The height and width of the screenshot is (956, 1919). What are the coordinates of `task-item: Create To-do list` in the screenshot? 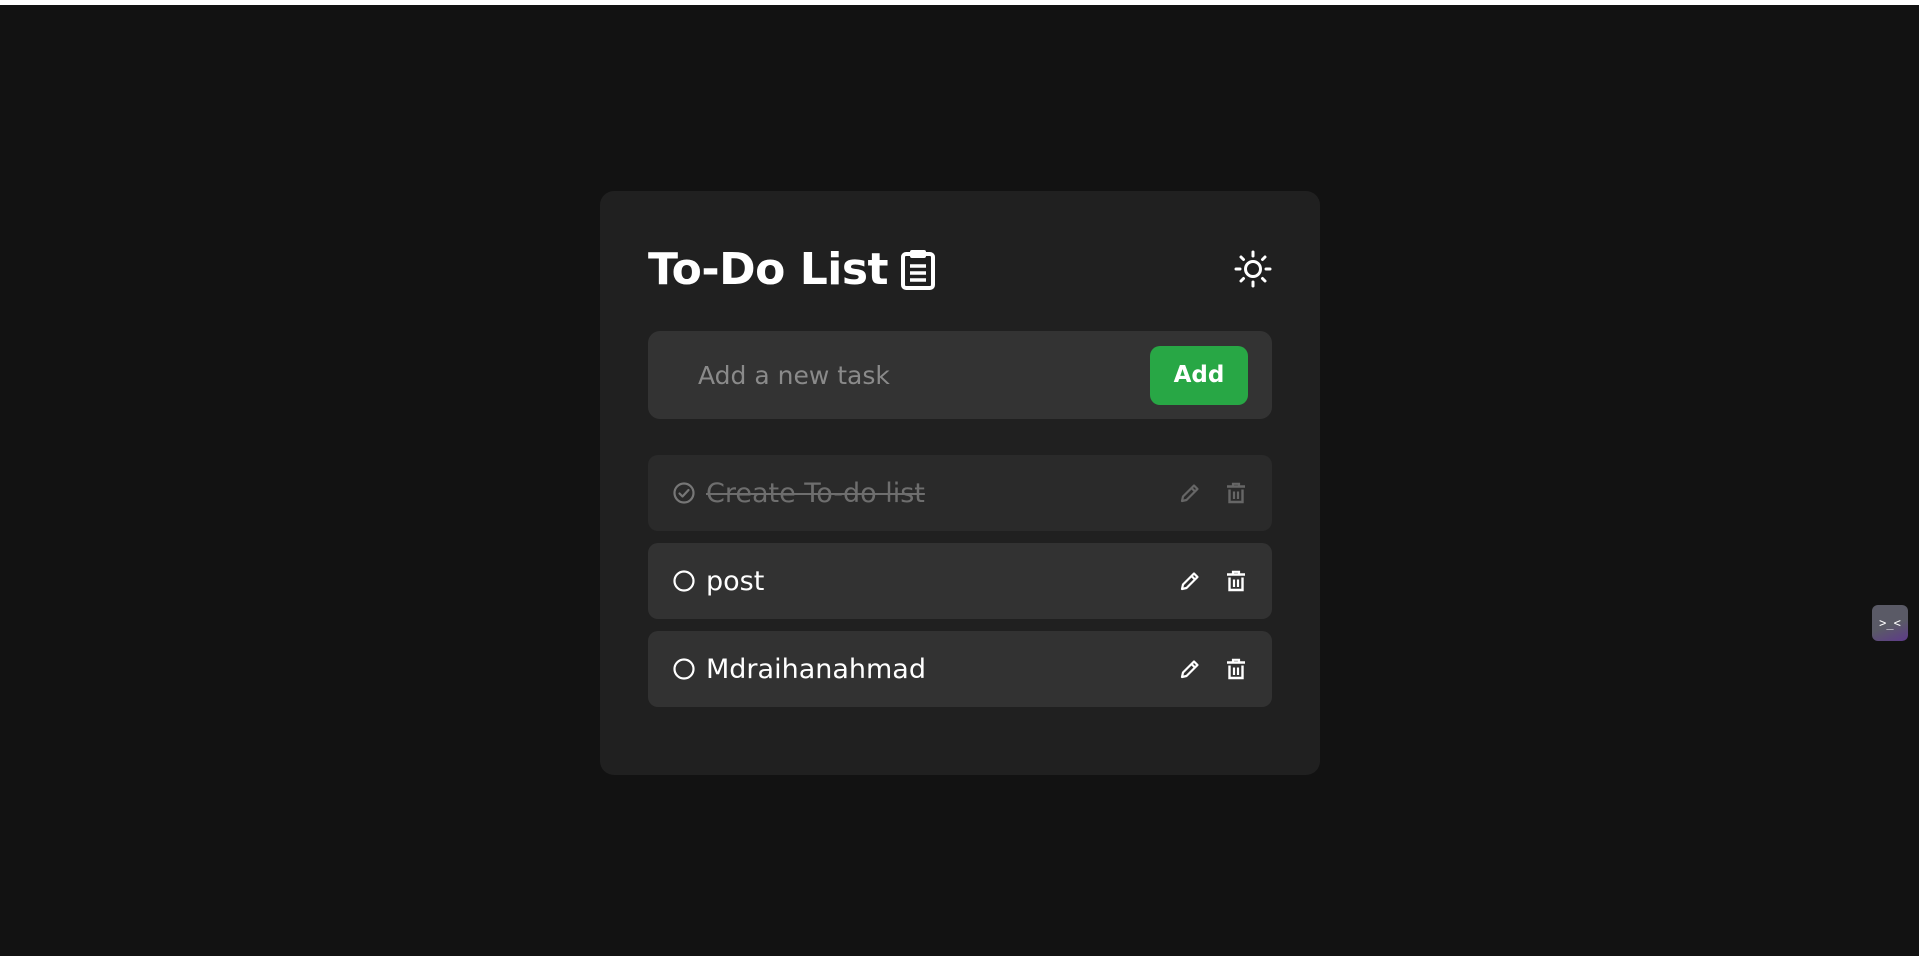 It's located at (960, 493).